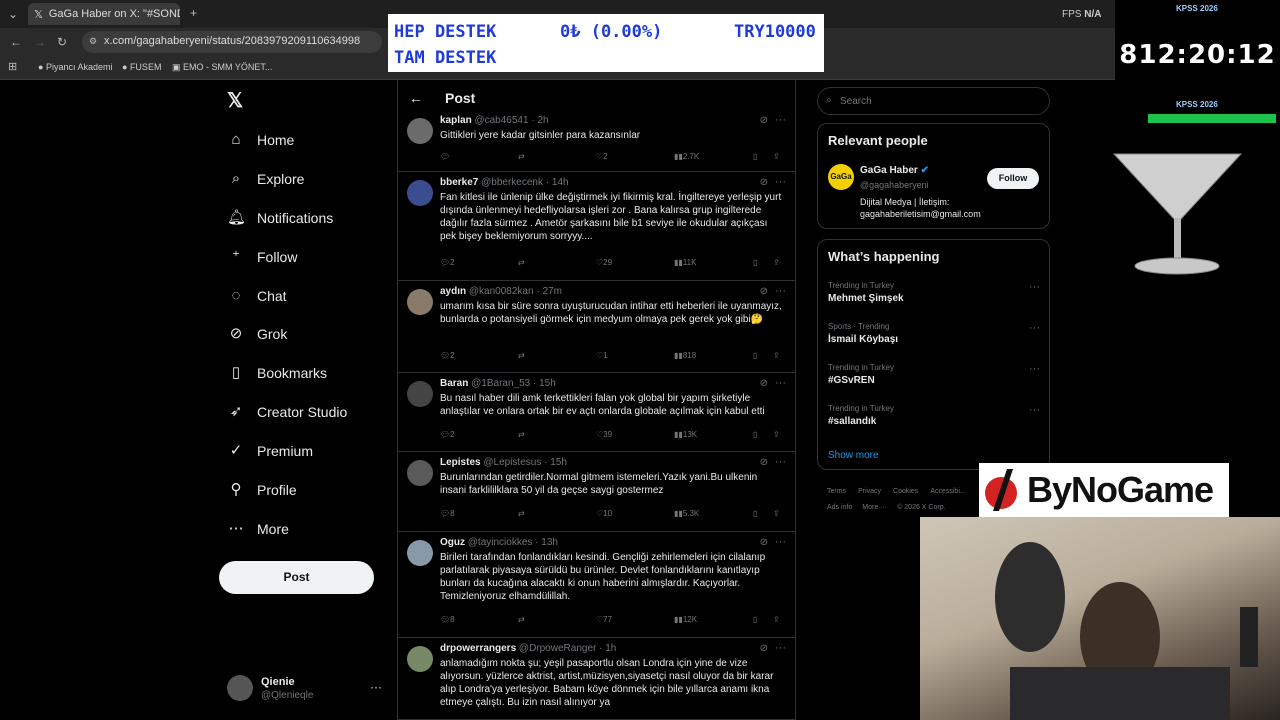 This screenshot has width=1280, height=720. Describe the element at coordinates (257, 334) in the screenshot. I see `nav-item-grok: ⊘ Grok` at that location.